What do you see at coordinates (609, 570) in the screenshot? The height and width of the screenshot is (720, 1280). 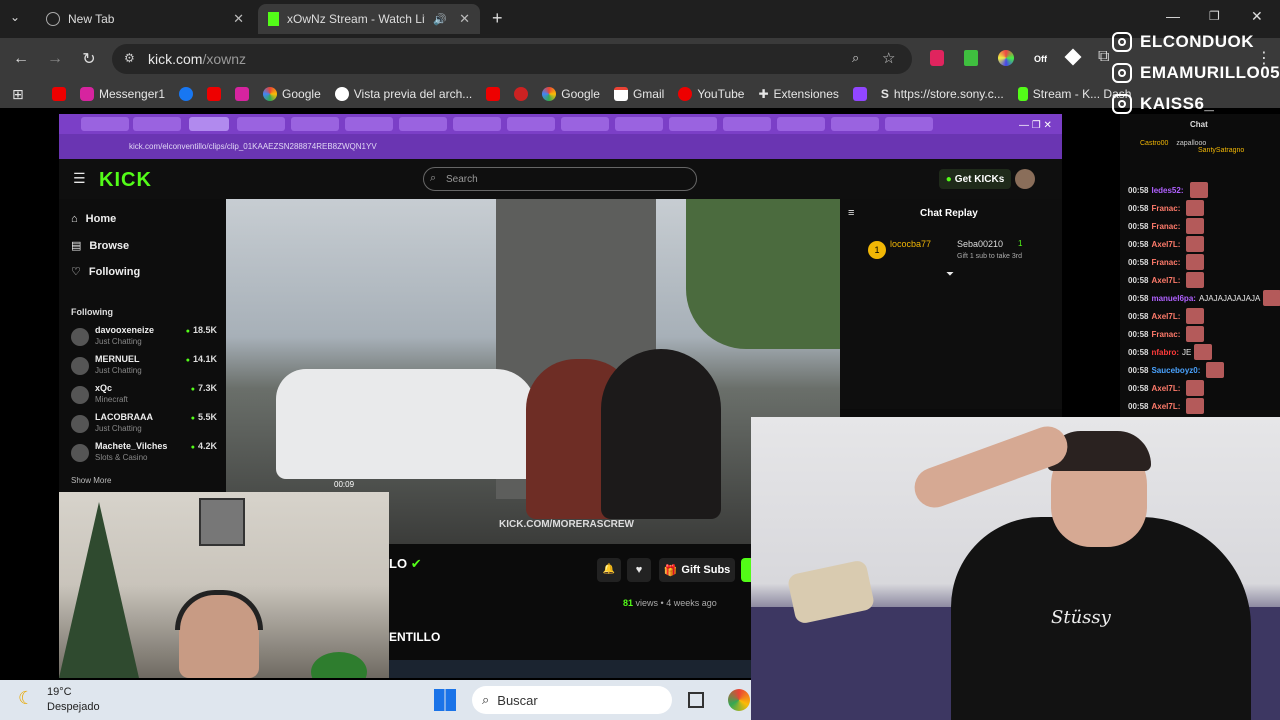 I see `notify-bell-button: 🔔` at bounding box center [609, 570].